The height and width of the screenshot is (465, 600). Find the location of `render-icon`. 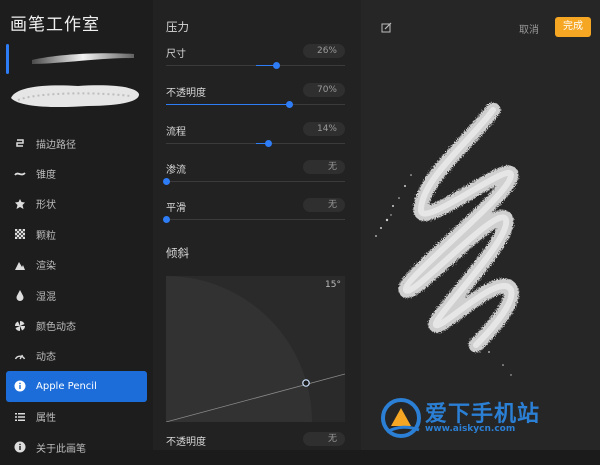

render-icon is located at coordinates (20, 265).